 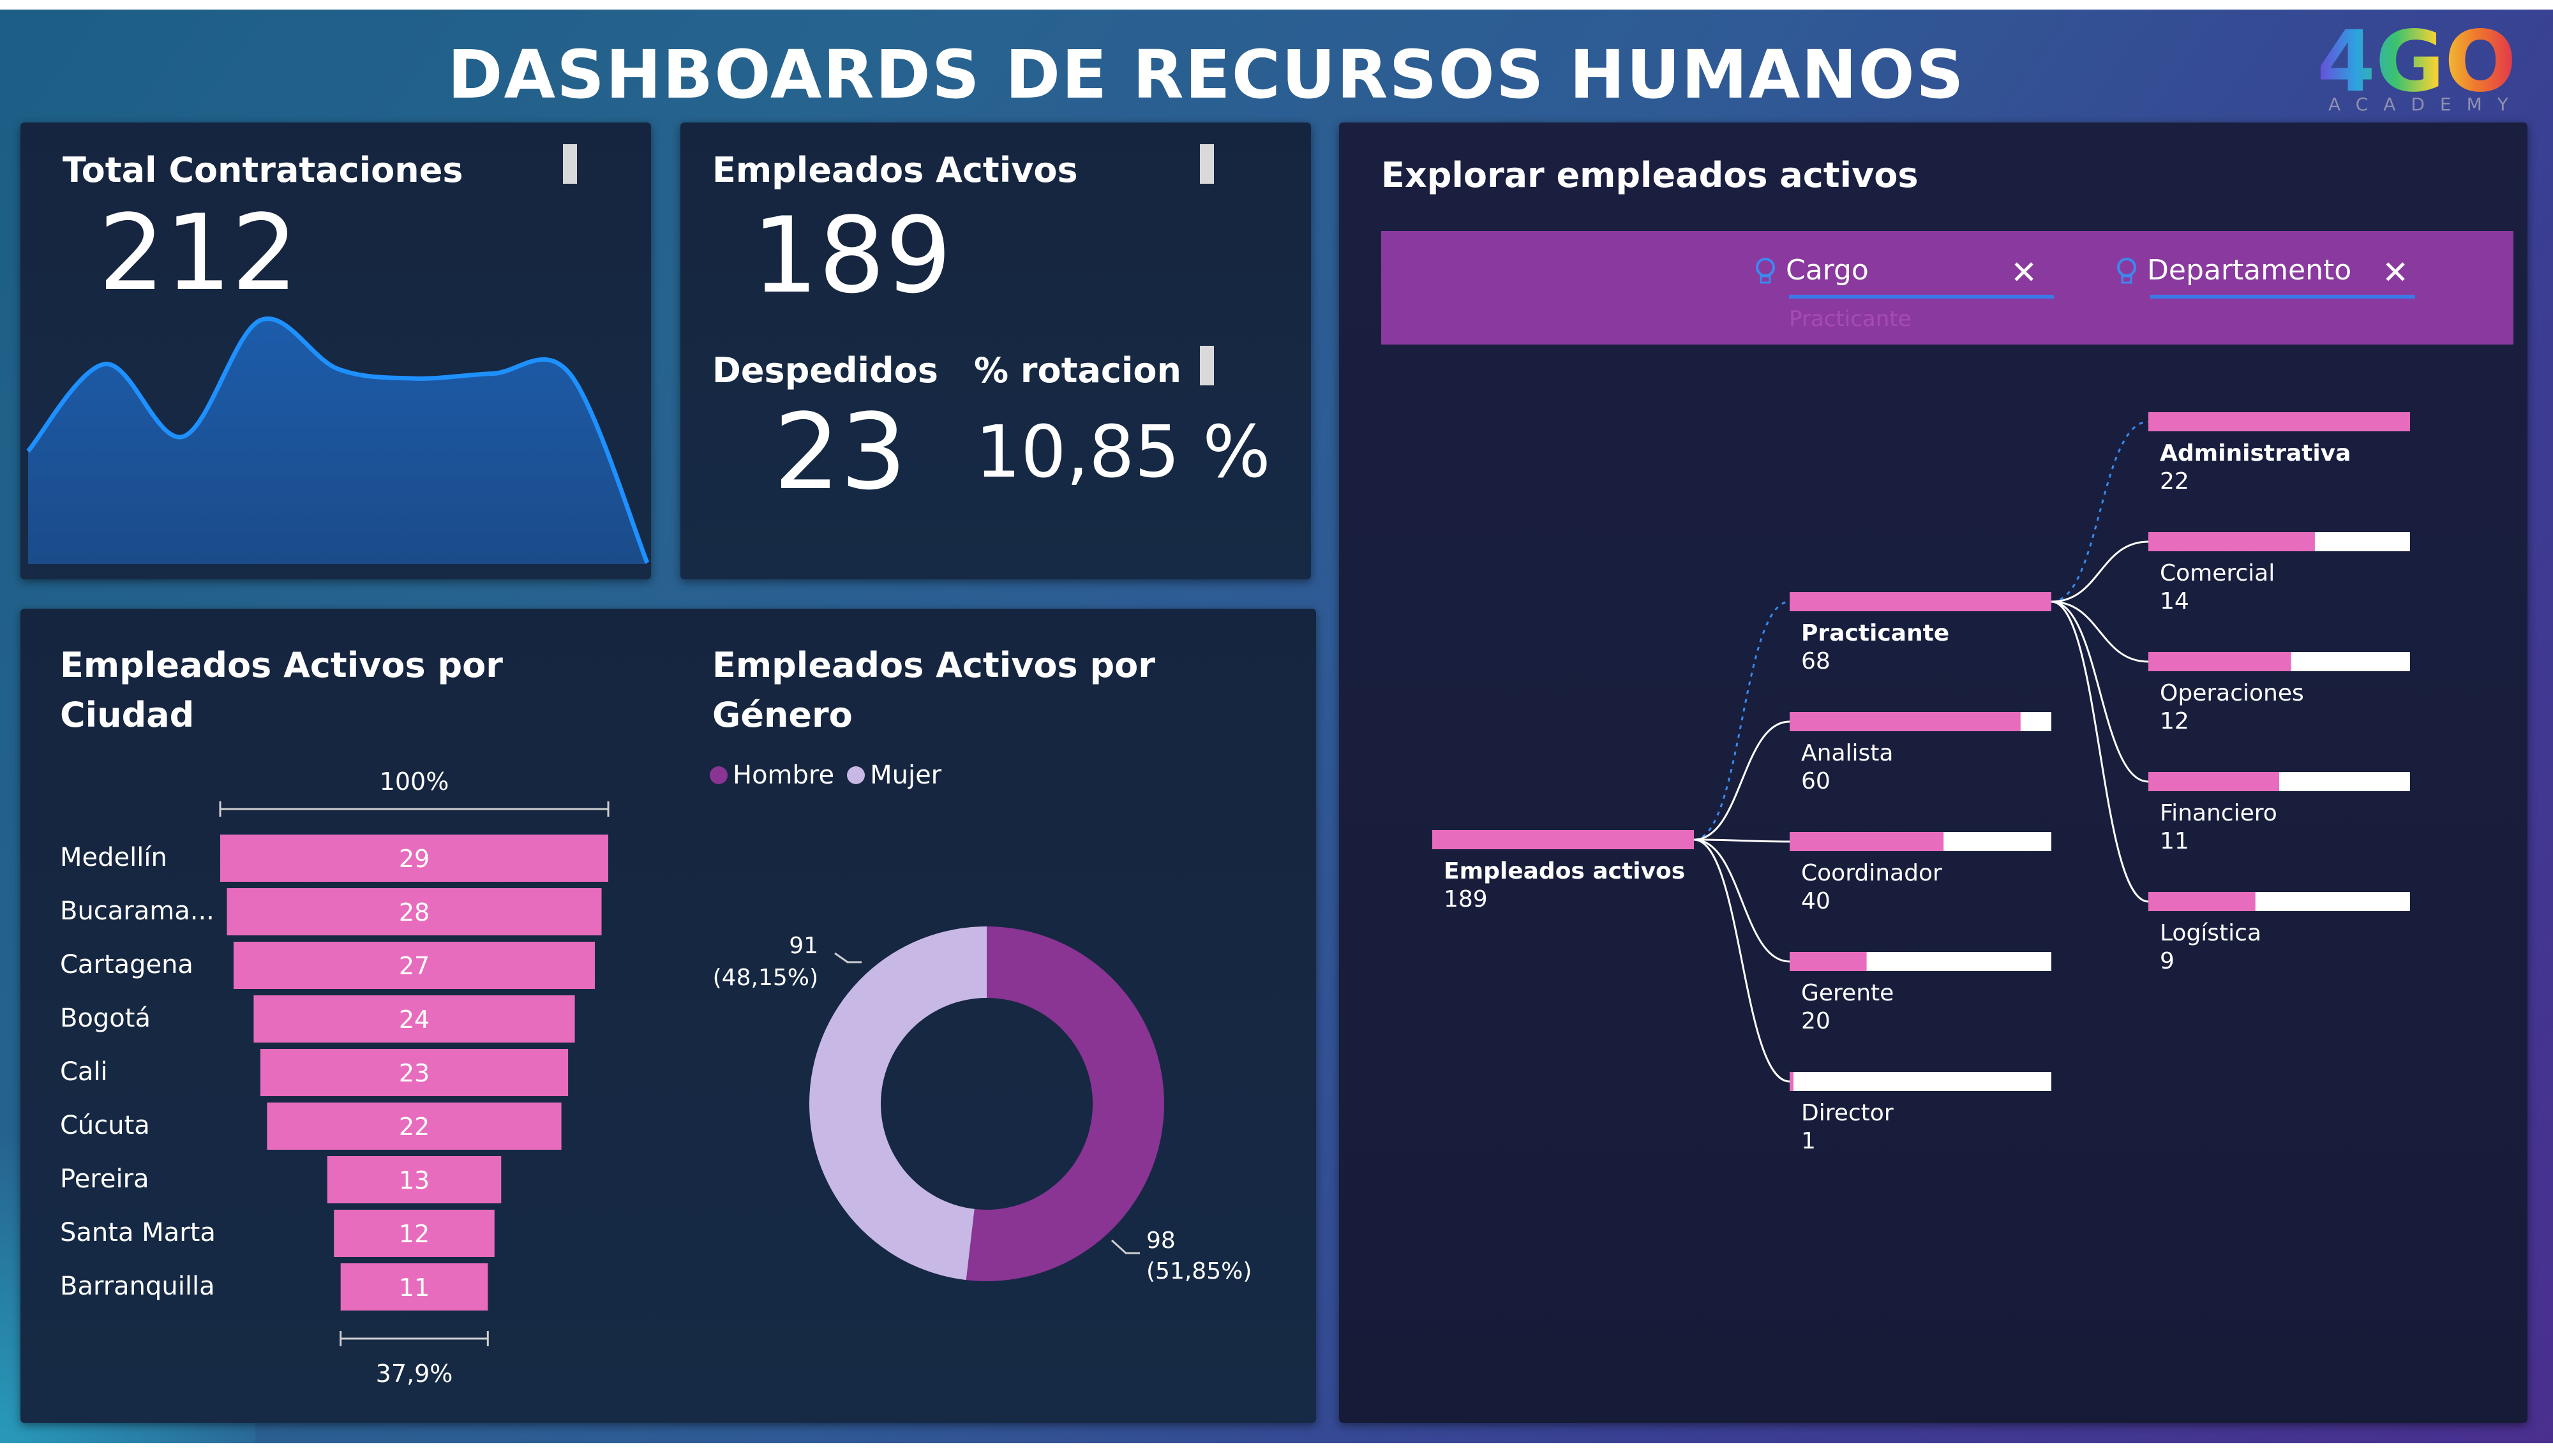 What do you see at coordinates (1466, 899) in the screenshot?
I see `node-value: 189` at bounding box center [1466, 899].